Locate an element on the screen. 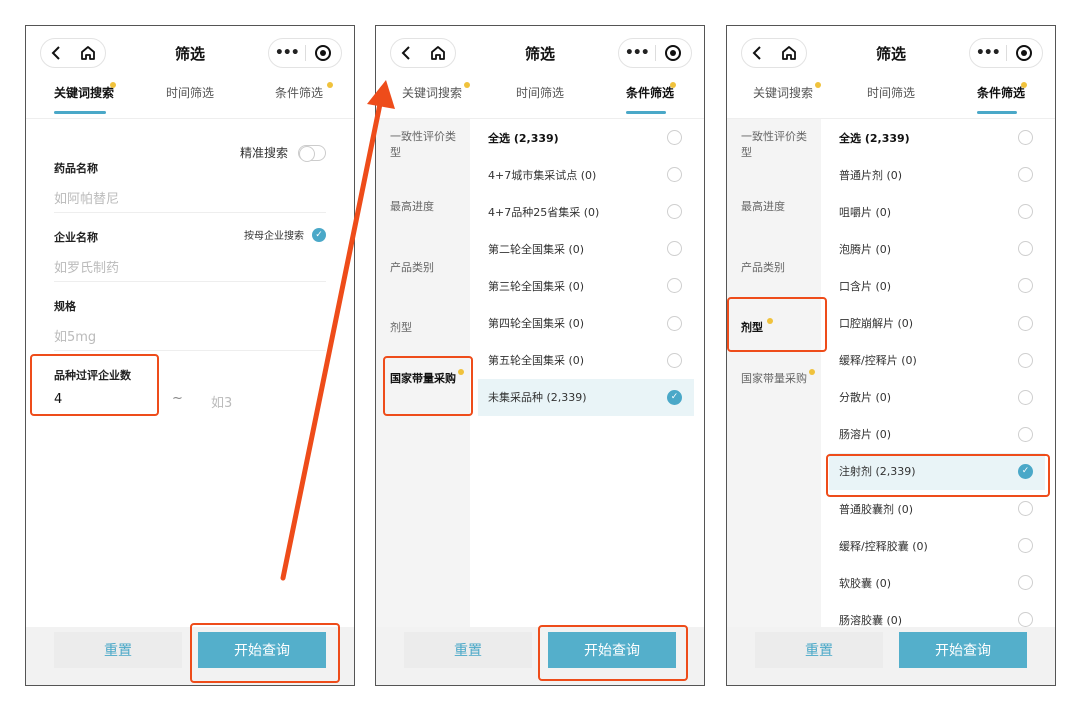 This screenshot has height=710, width=1080. radio-checked-icon: ✓ is located at coordinates (674, 397).